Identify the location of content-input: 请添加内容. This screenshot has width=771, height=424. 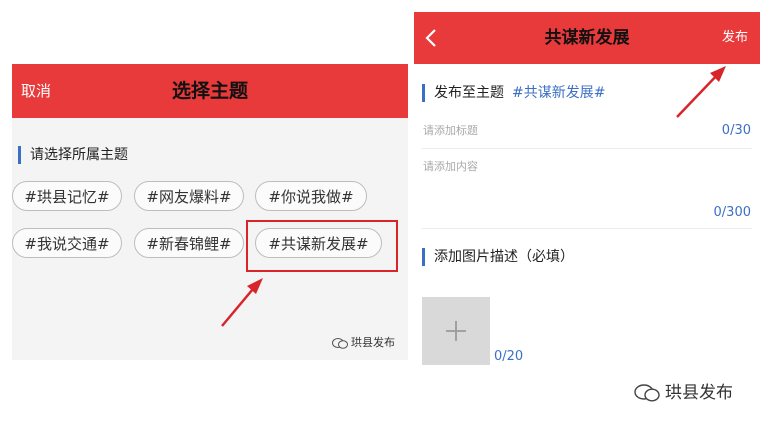
(450, 167).